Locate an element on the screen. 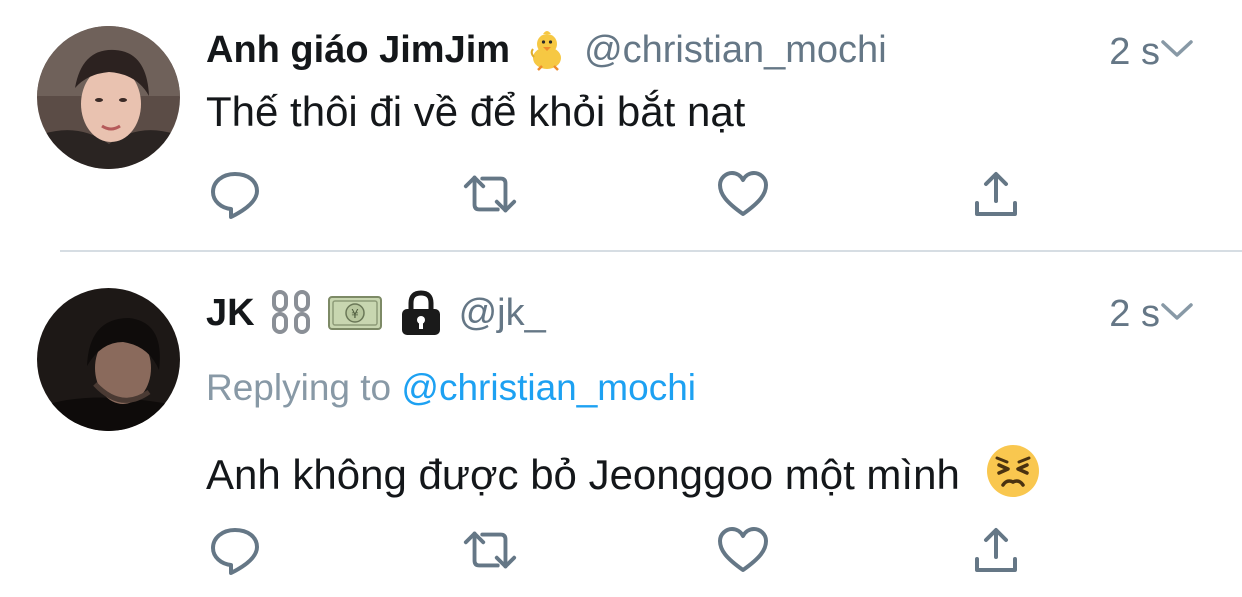  replying-to: Replying to @christian_mochi is located at coordinates (451, 388).